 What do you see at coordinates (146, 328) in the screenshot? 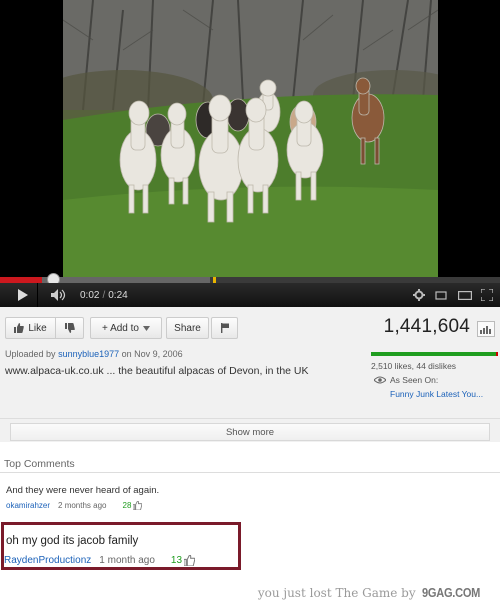
I see `chevron-down-icon` at bounding box center [146, 328].